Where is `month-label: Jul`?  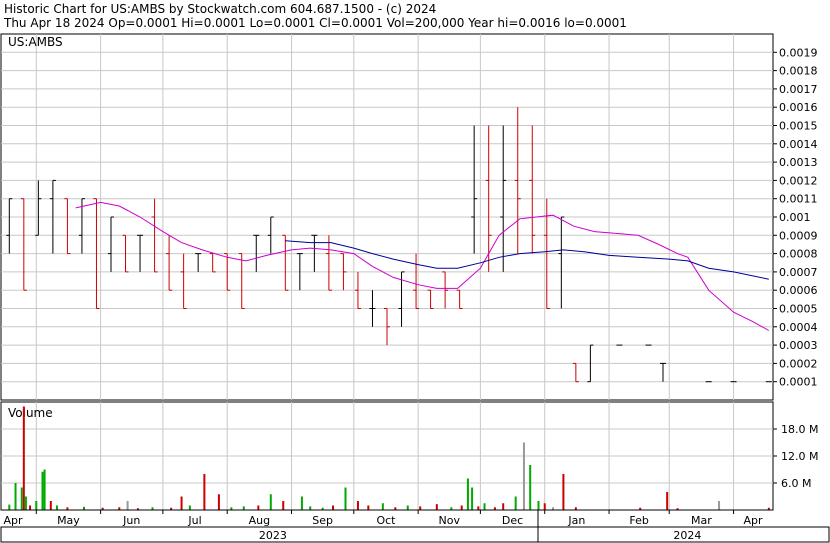 month-label: Jul is located at coordinates (194, 520).